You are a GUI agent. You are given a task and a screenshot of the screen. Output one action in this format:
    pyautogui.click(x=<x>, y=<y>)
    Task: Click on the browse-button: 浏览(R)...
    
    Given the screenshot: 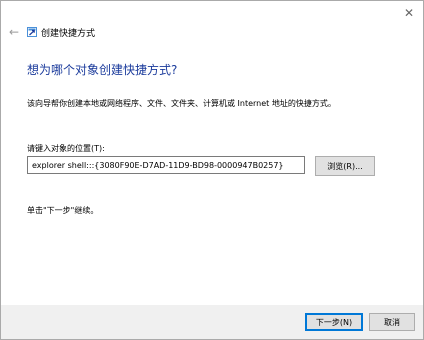 What is the action you would take?
    pyautogui.click(x=345, y=166)
    